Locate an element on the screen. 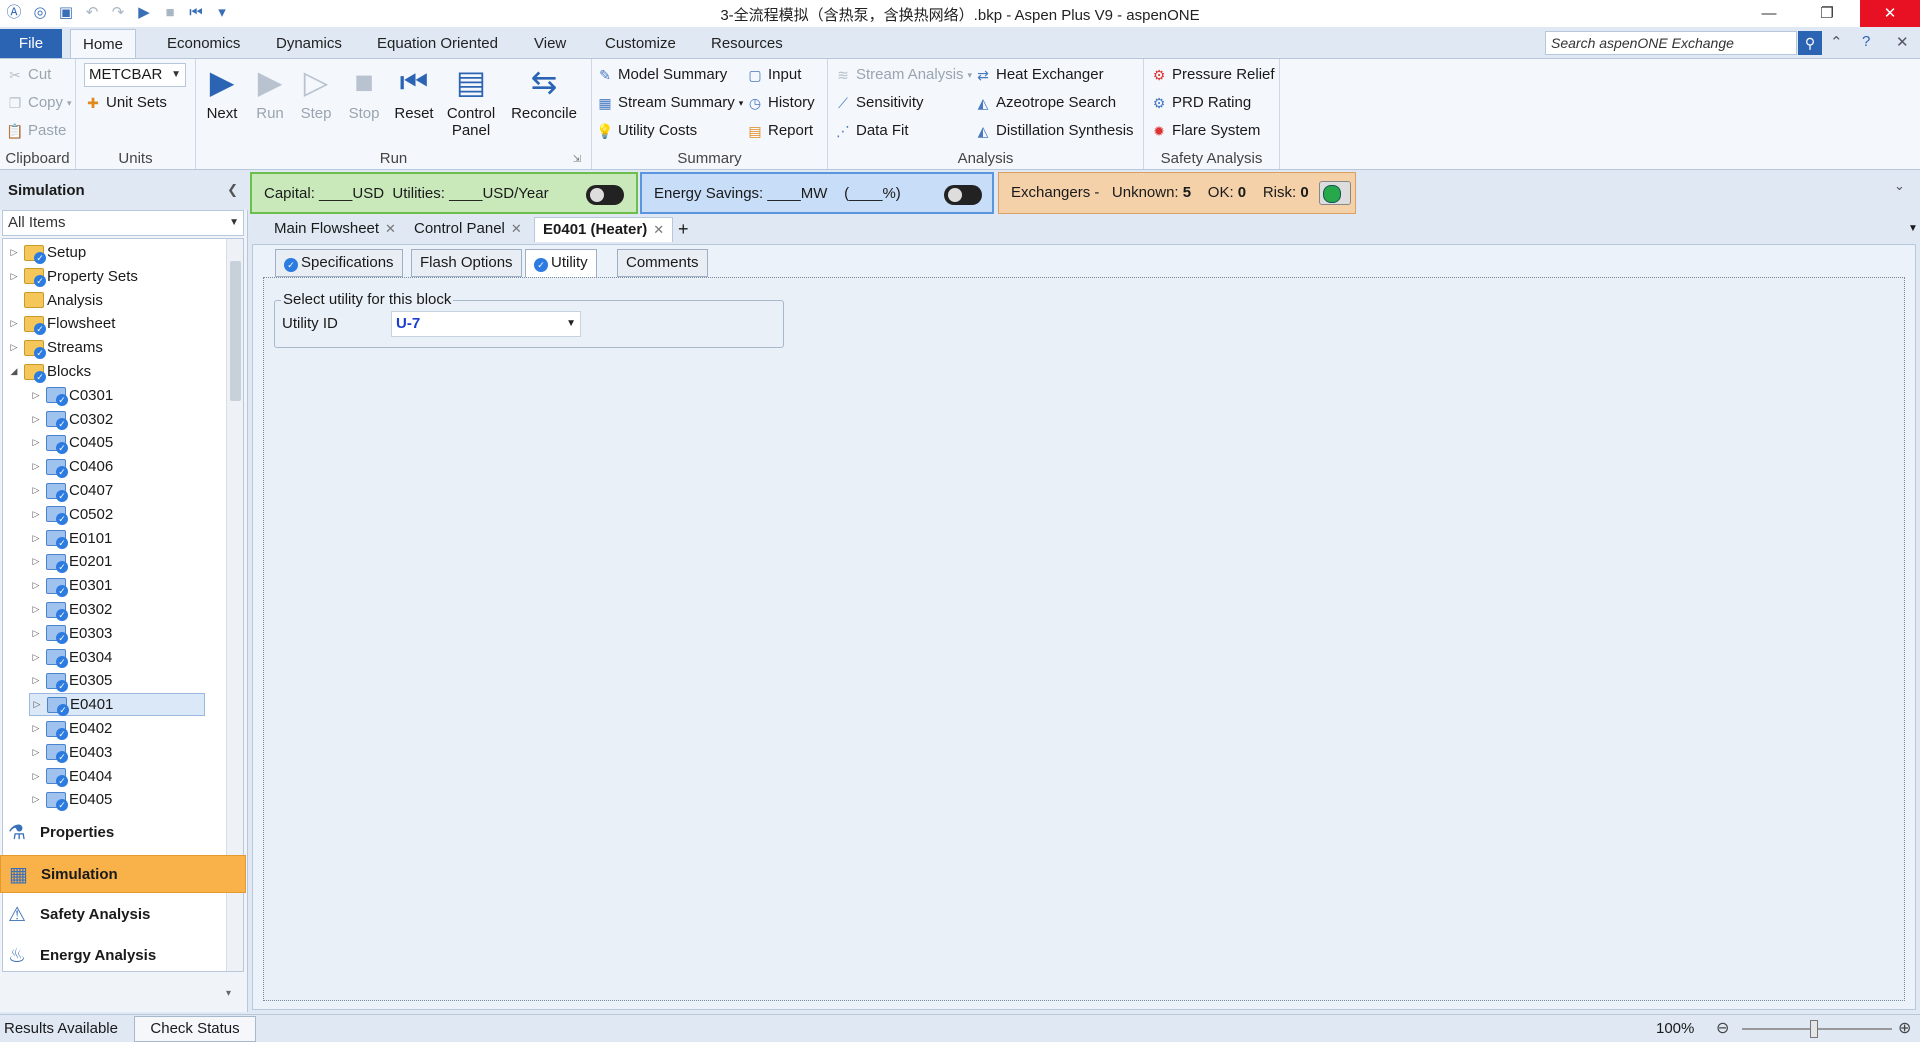  step-button: ▷ Step is located at coordinates (316, 92).